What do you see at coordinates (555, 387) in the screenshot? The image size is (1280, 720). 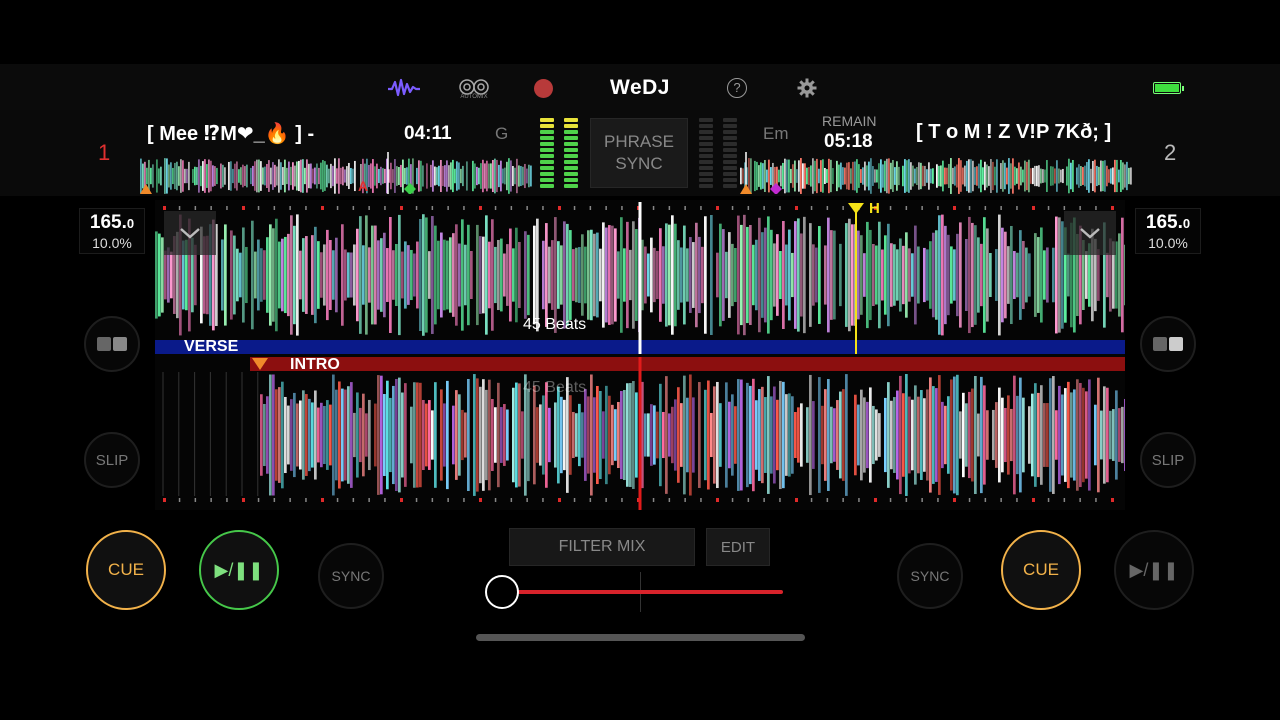 I see `deck2-beats-label: 45 Beats` at bounding box center [555, 387].